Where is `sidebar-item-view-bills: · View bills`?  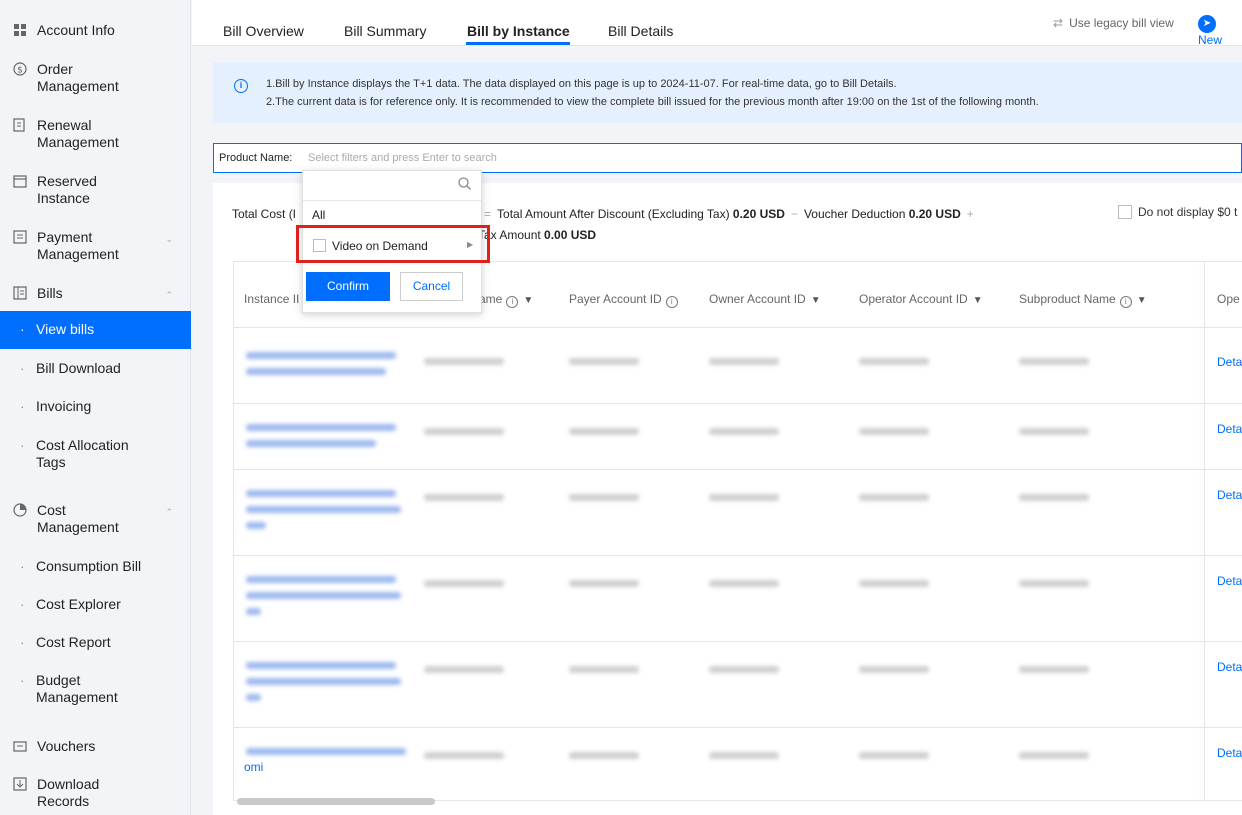 sidebar-item-view-bills: · View bills is located at coordinates (95, 330).